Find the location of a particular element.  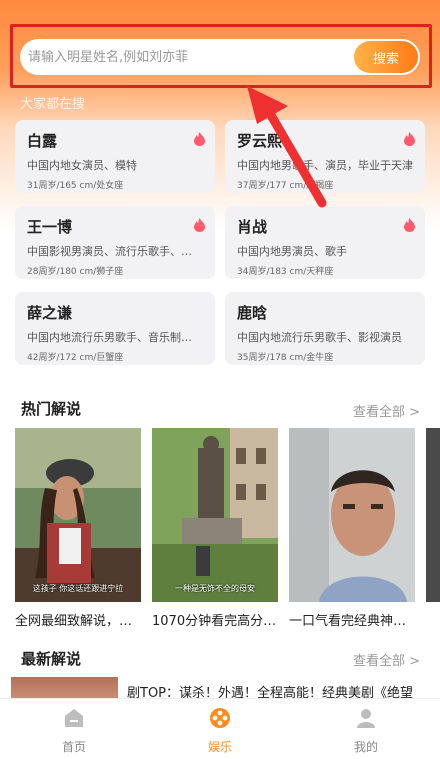

hot-search-title: 大家都在搜 is located at coordinates (53, 104).